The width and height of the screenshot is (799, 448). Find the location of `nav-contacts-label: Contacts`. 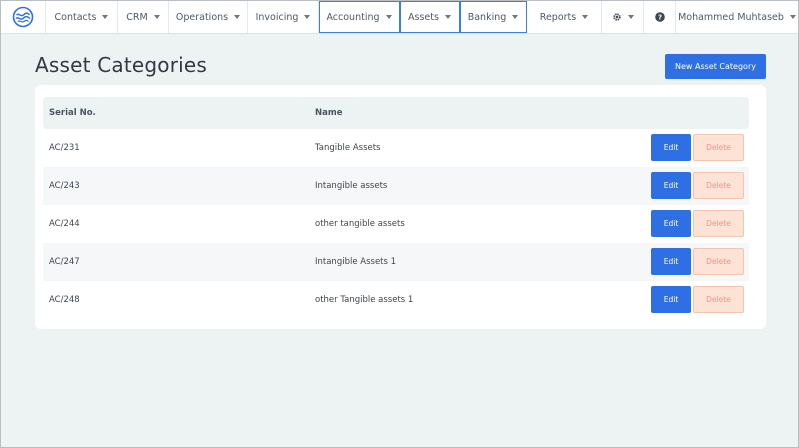

nav-contacts-label: Contacts is located at coordinates (75, 17).